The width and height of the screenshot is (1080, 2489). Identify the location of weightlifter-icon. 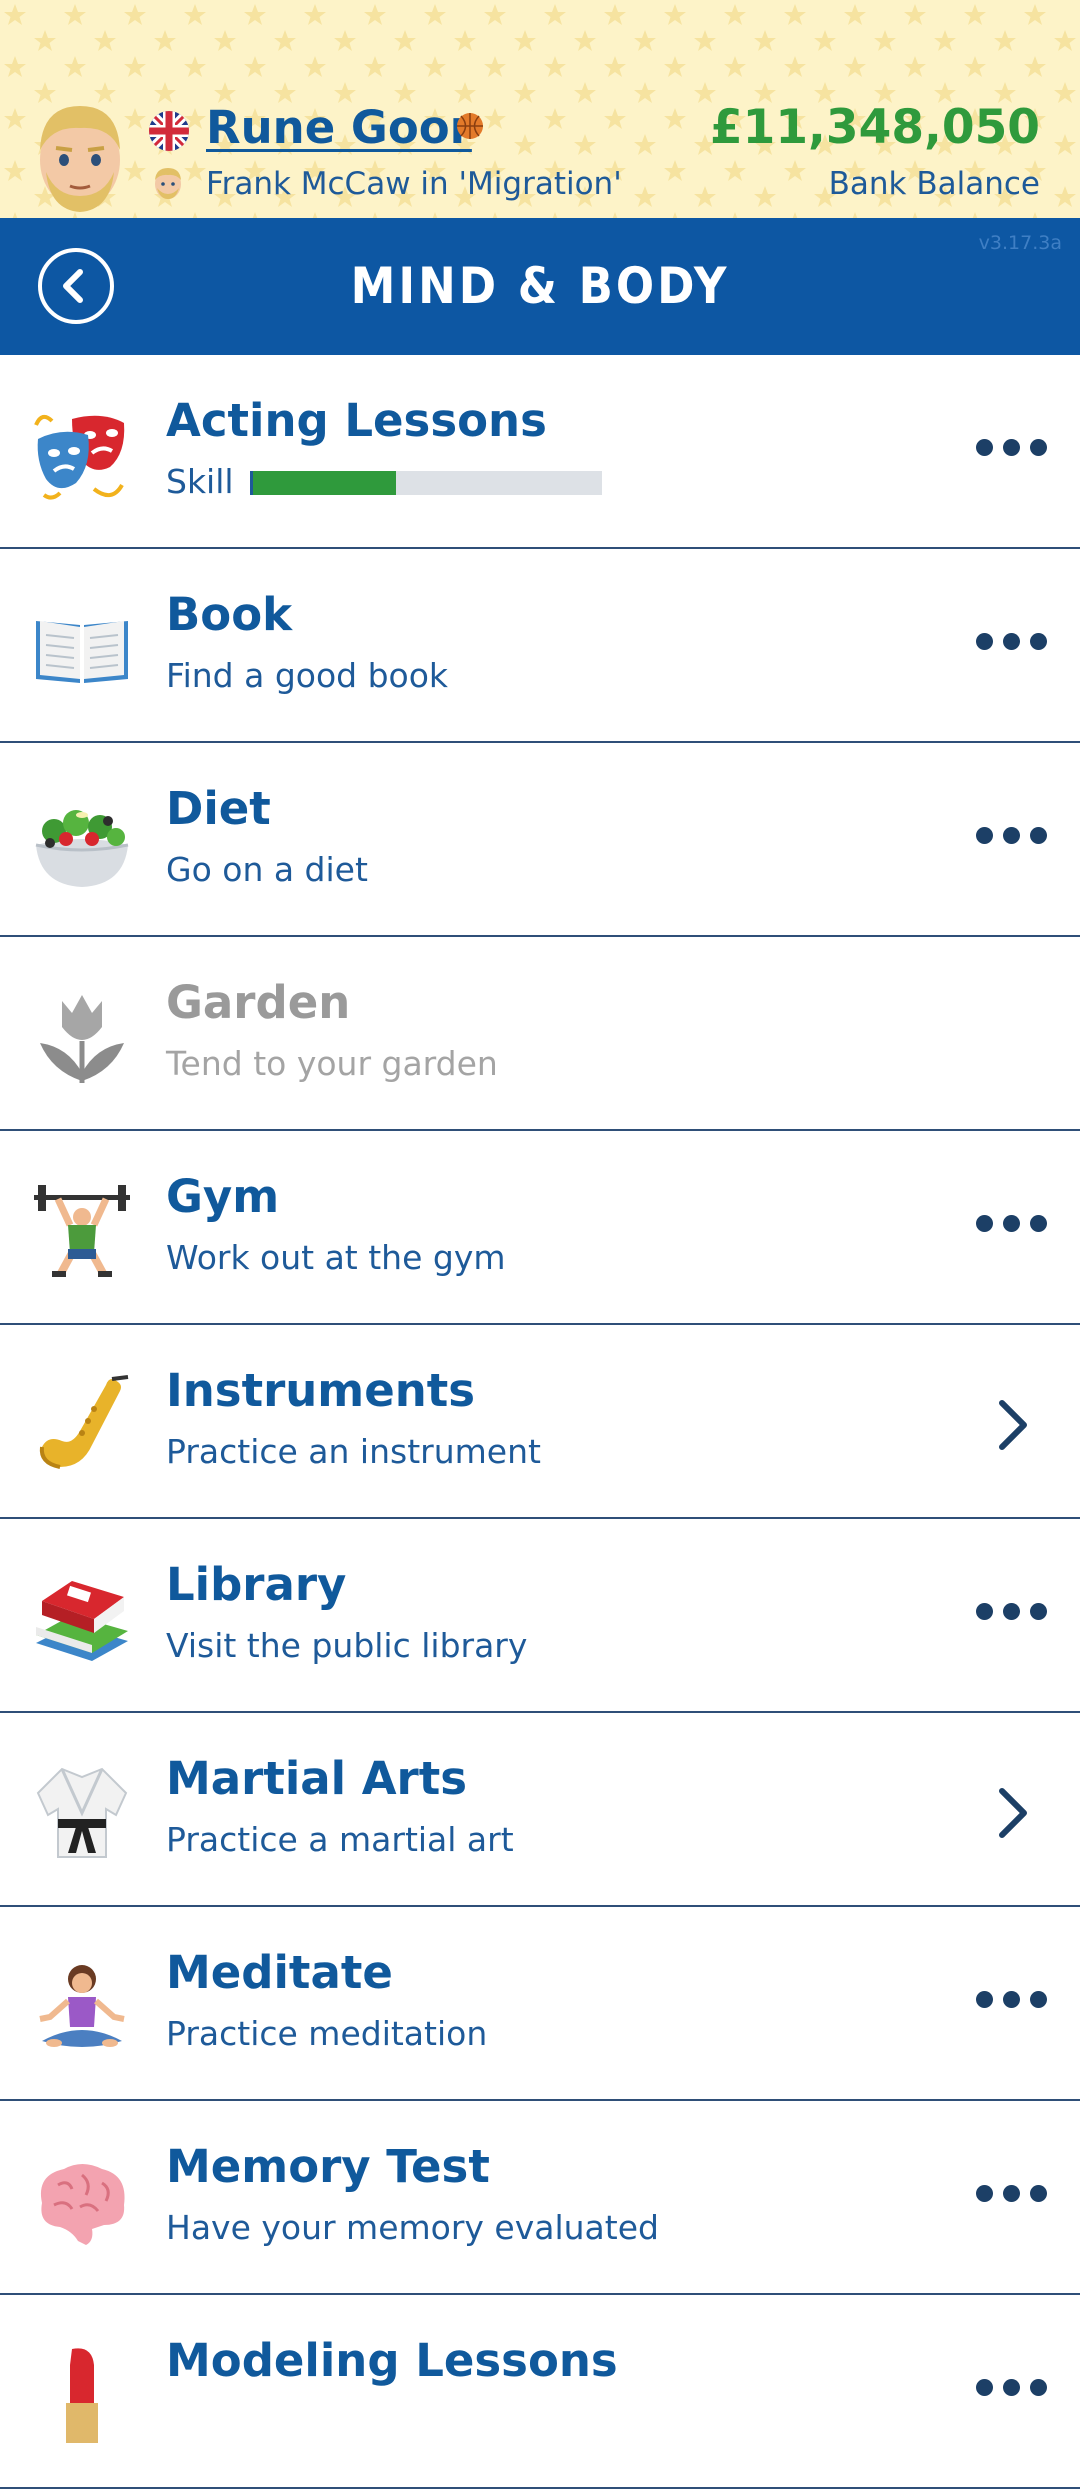
(82, 1231).